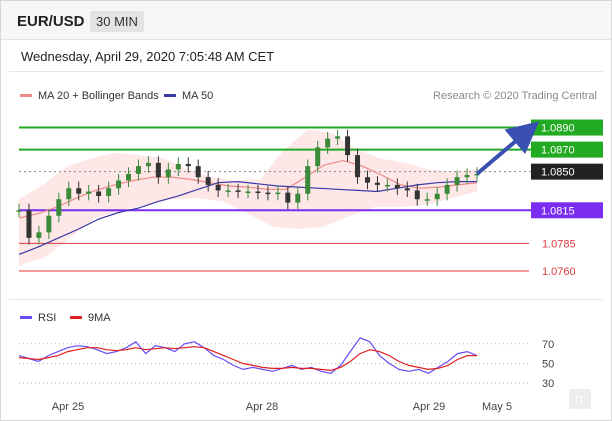 Image resolution: width=612 pixels, height=421 pixels. I want to click on rsi-9ma-line, so click(247, 359).